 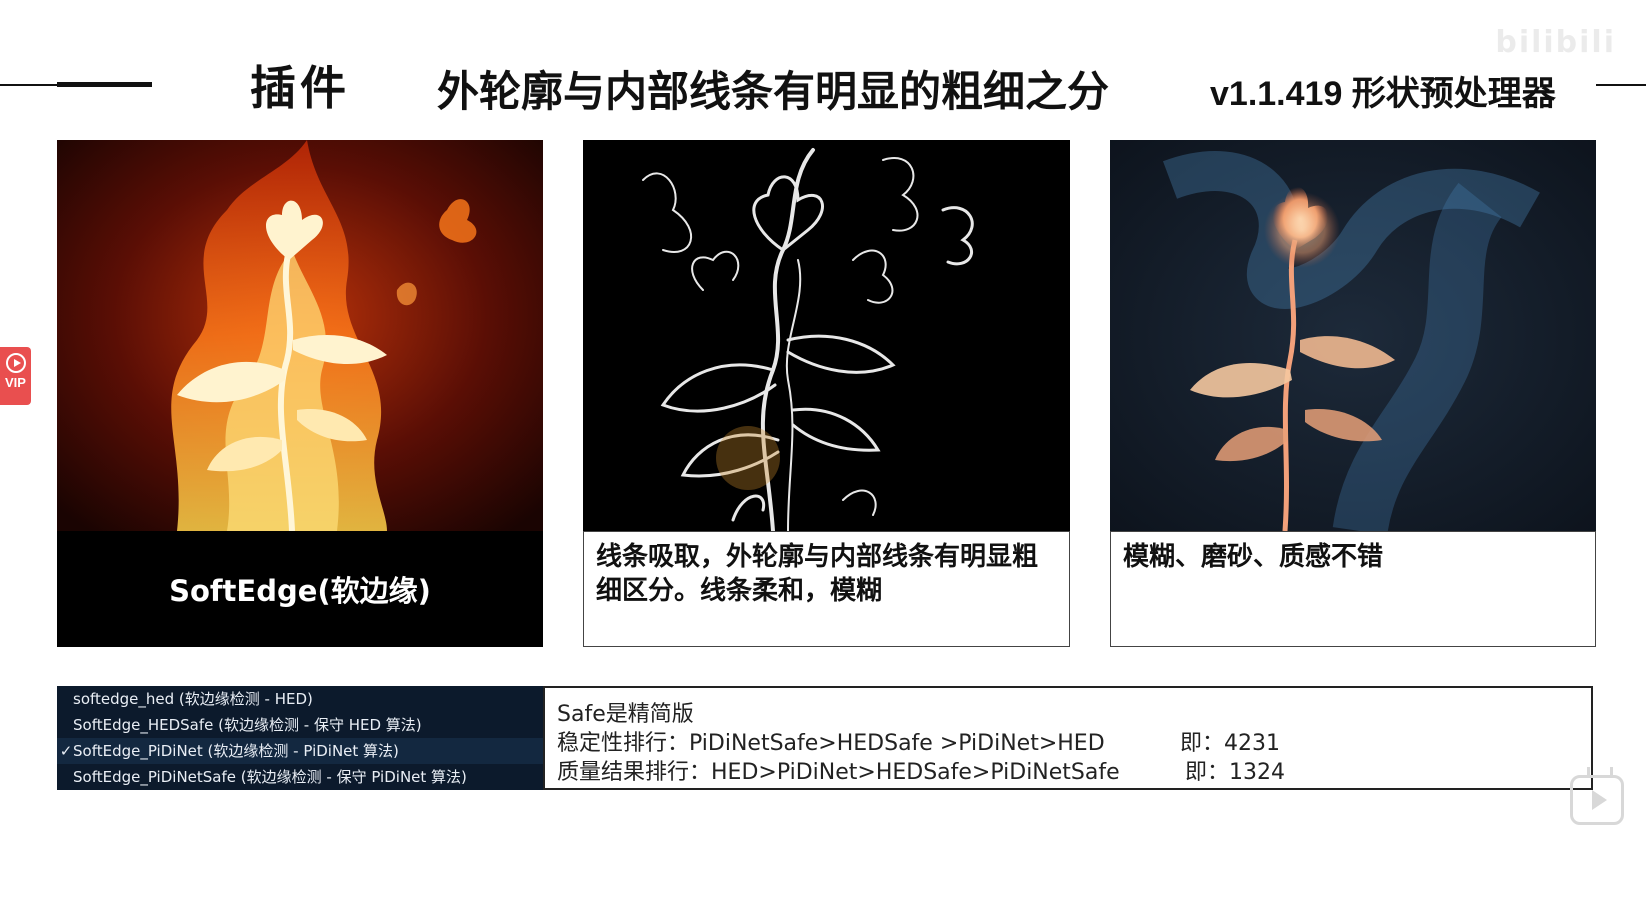 I want to click on panel-2-caption: 线条吸取，外轮廓与内部线条有明显粗细区分。线条柔和，模糊, so click(x=826, y=589).